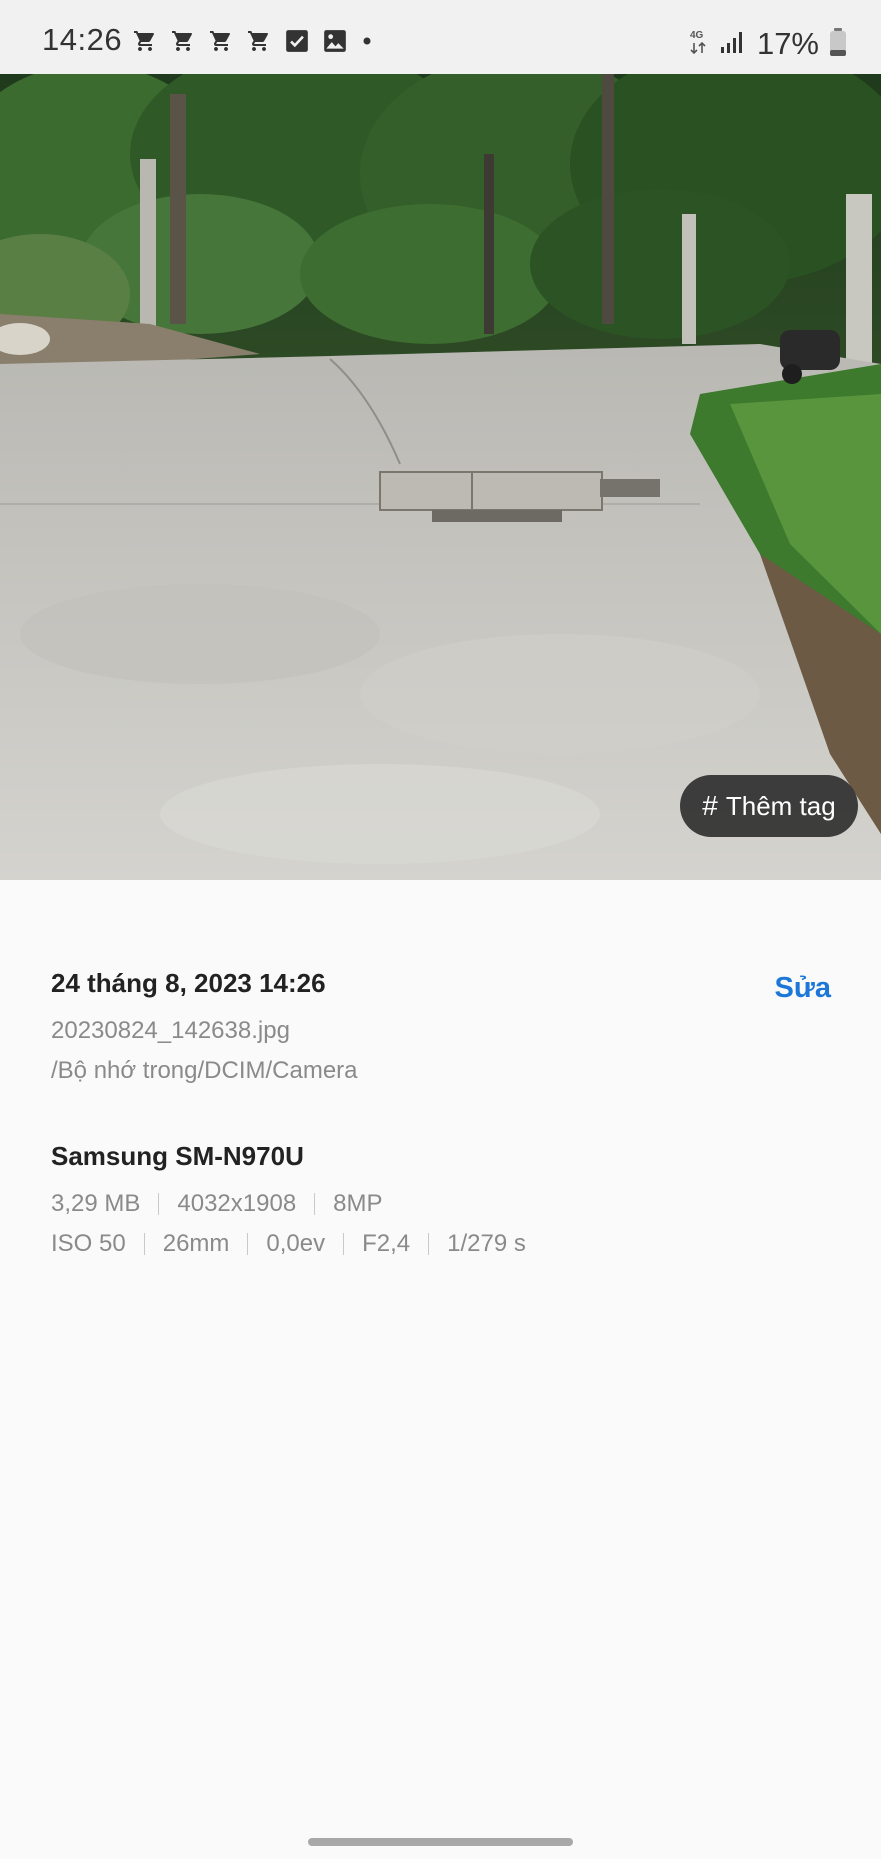 Image resolution: width=881 pixels, height=1859 pixels. I want to click on dot-icon, so click(367, 41).